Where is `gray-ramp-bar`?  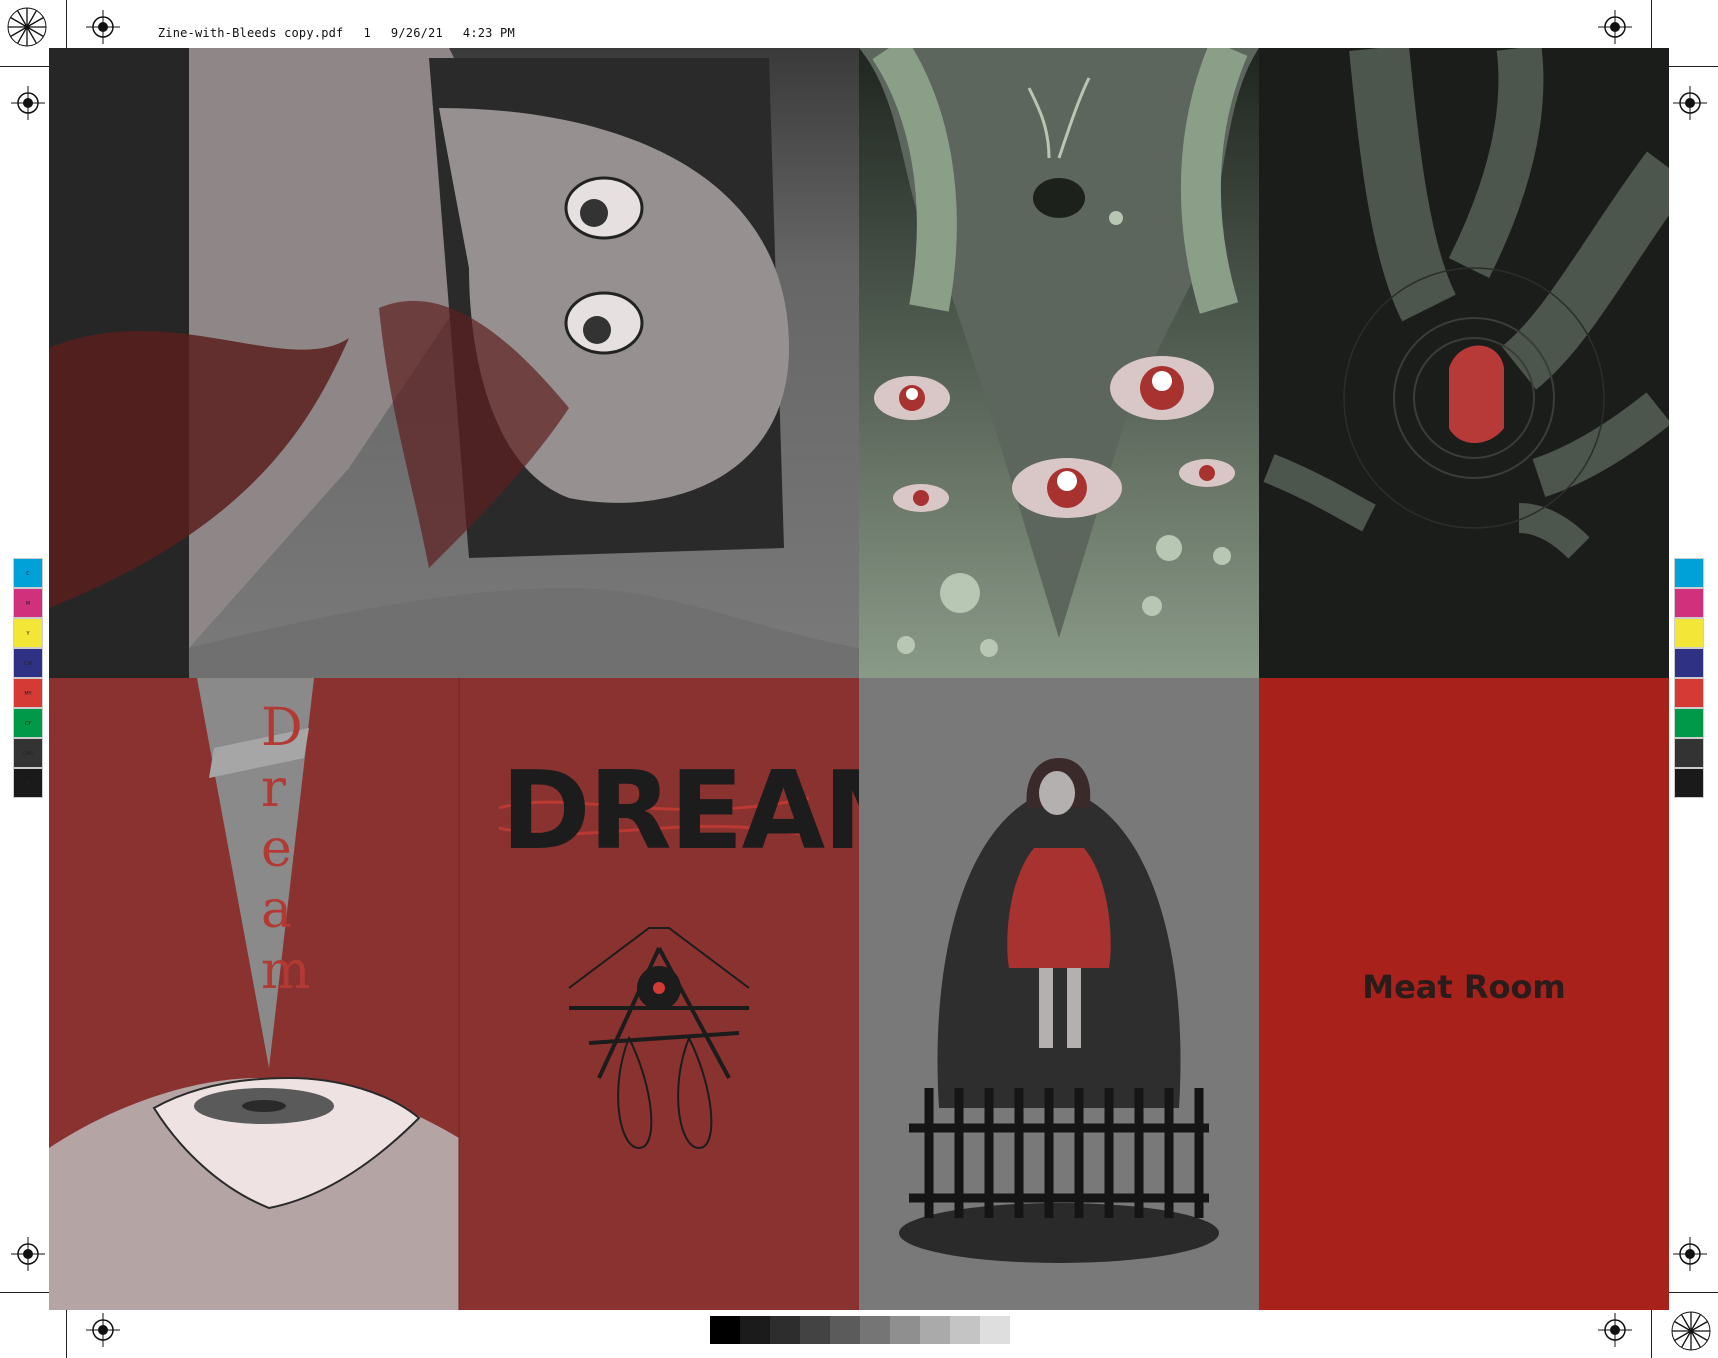
gray-ramp-bar is located at coordinates (860, 1330).